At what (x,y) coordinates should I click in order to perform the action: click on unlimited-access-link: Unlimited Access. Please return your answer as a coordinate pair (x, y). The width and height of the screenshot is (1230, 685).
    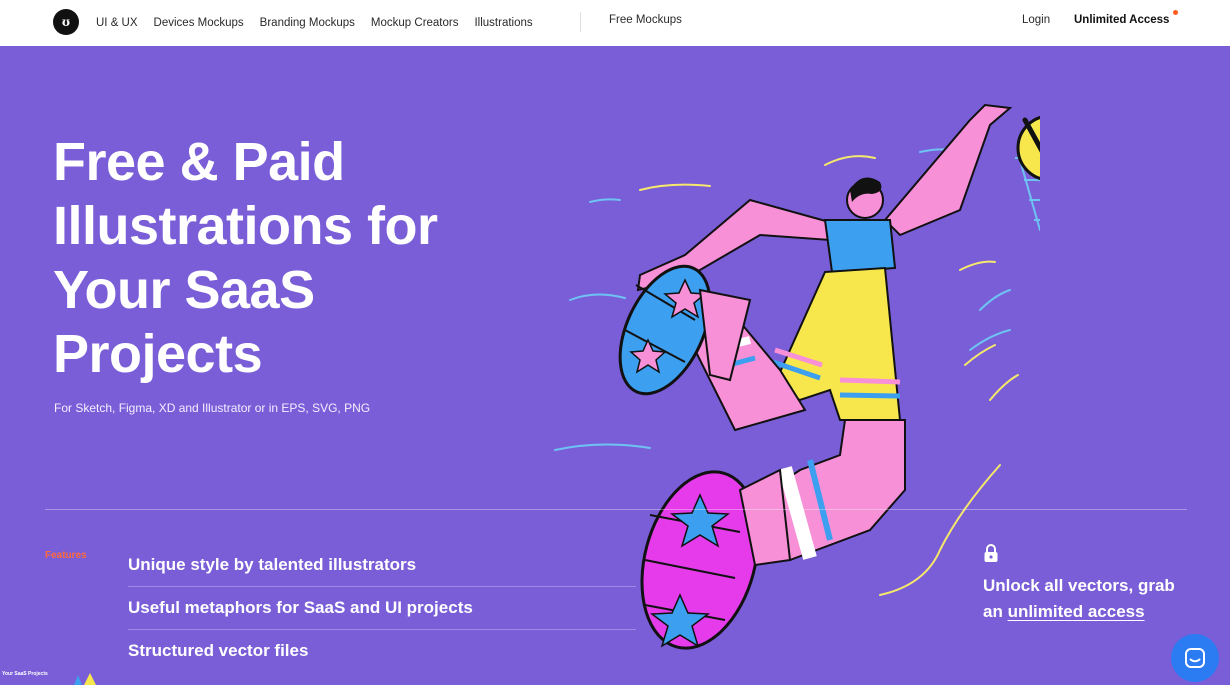
    Looking at the image, I should click on (1121, 20).